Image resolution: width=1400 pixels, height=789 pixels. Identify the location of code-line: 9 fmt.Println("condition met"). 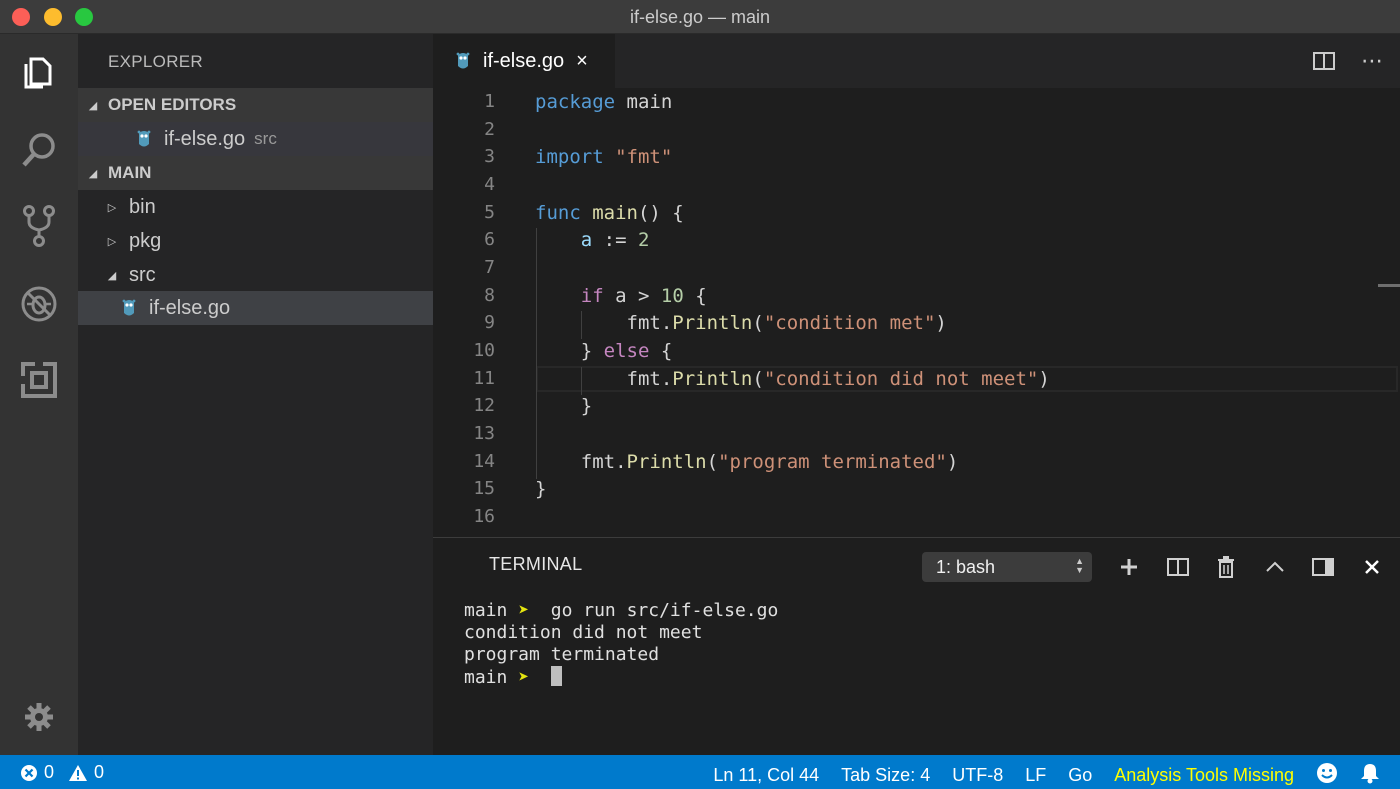
(715, 323).